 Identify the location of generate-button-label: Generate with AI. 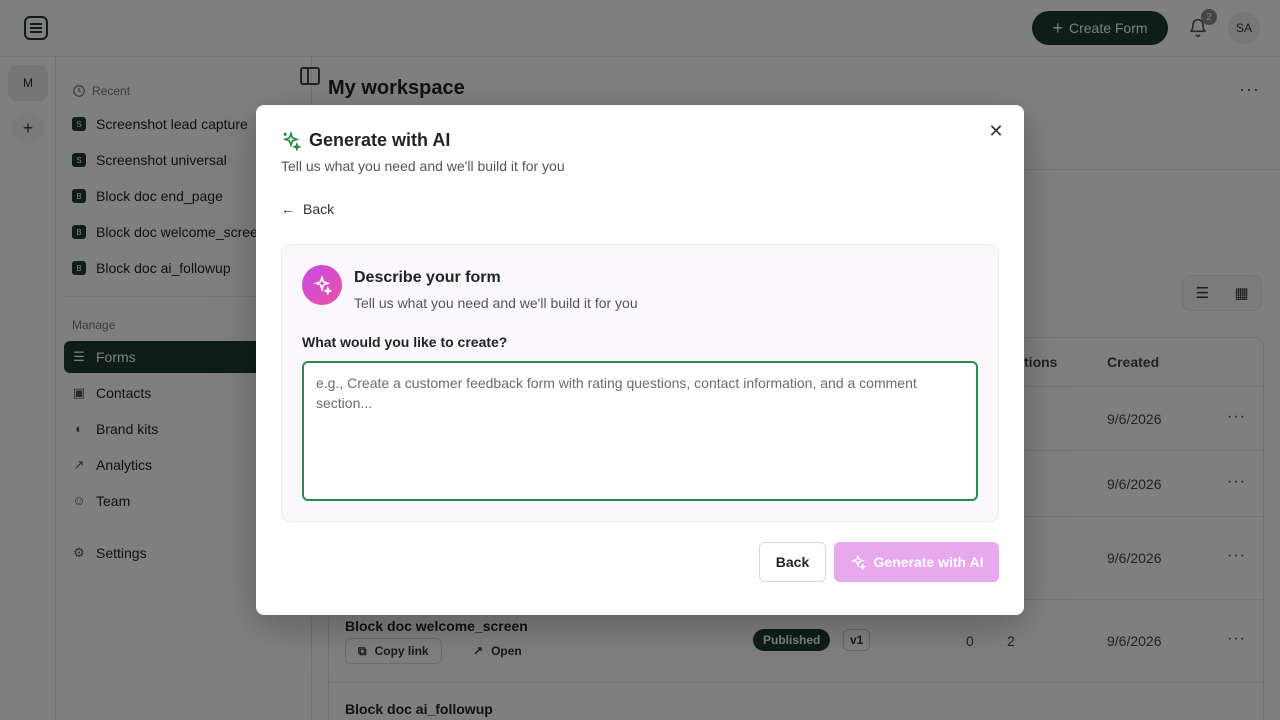
(928, 562).